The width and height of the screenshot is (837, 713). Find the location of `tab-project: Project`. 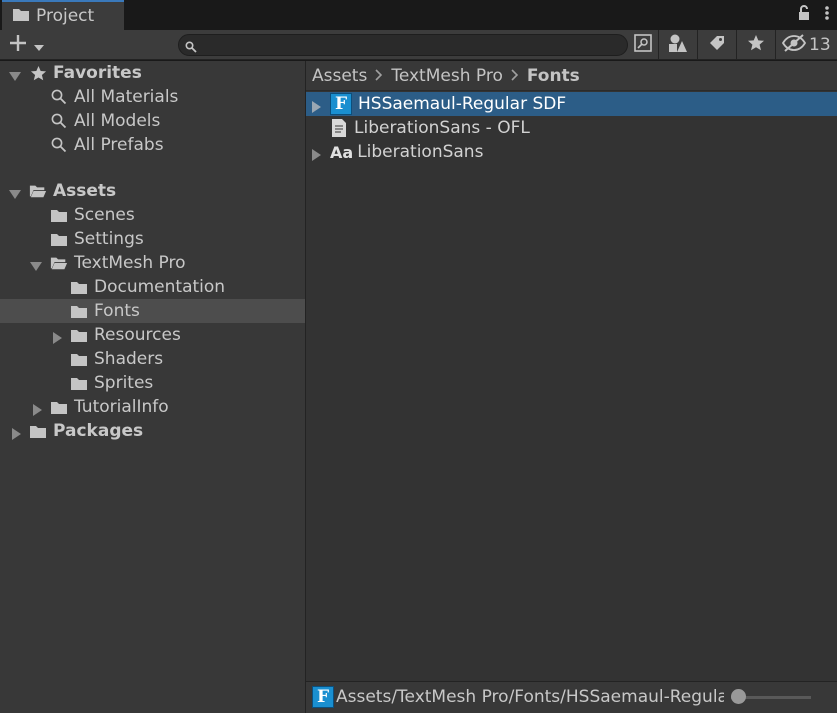

tab-project: Project is located at coordinates (63, 15).